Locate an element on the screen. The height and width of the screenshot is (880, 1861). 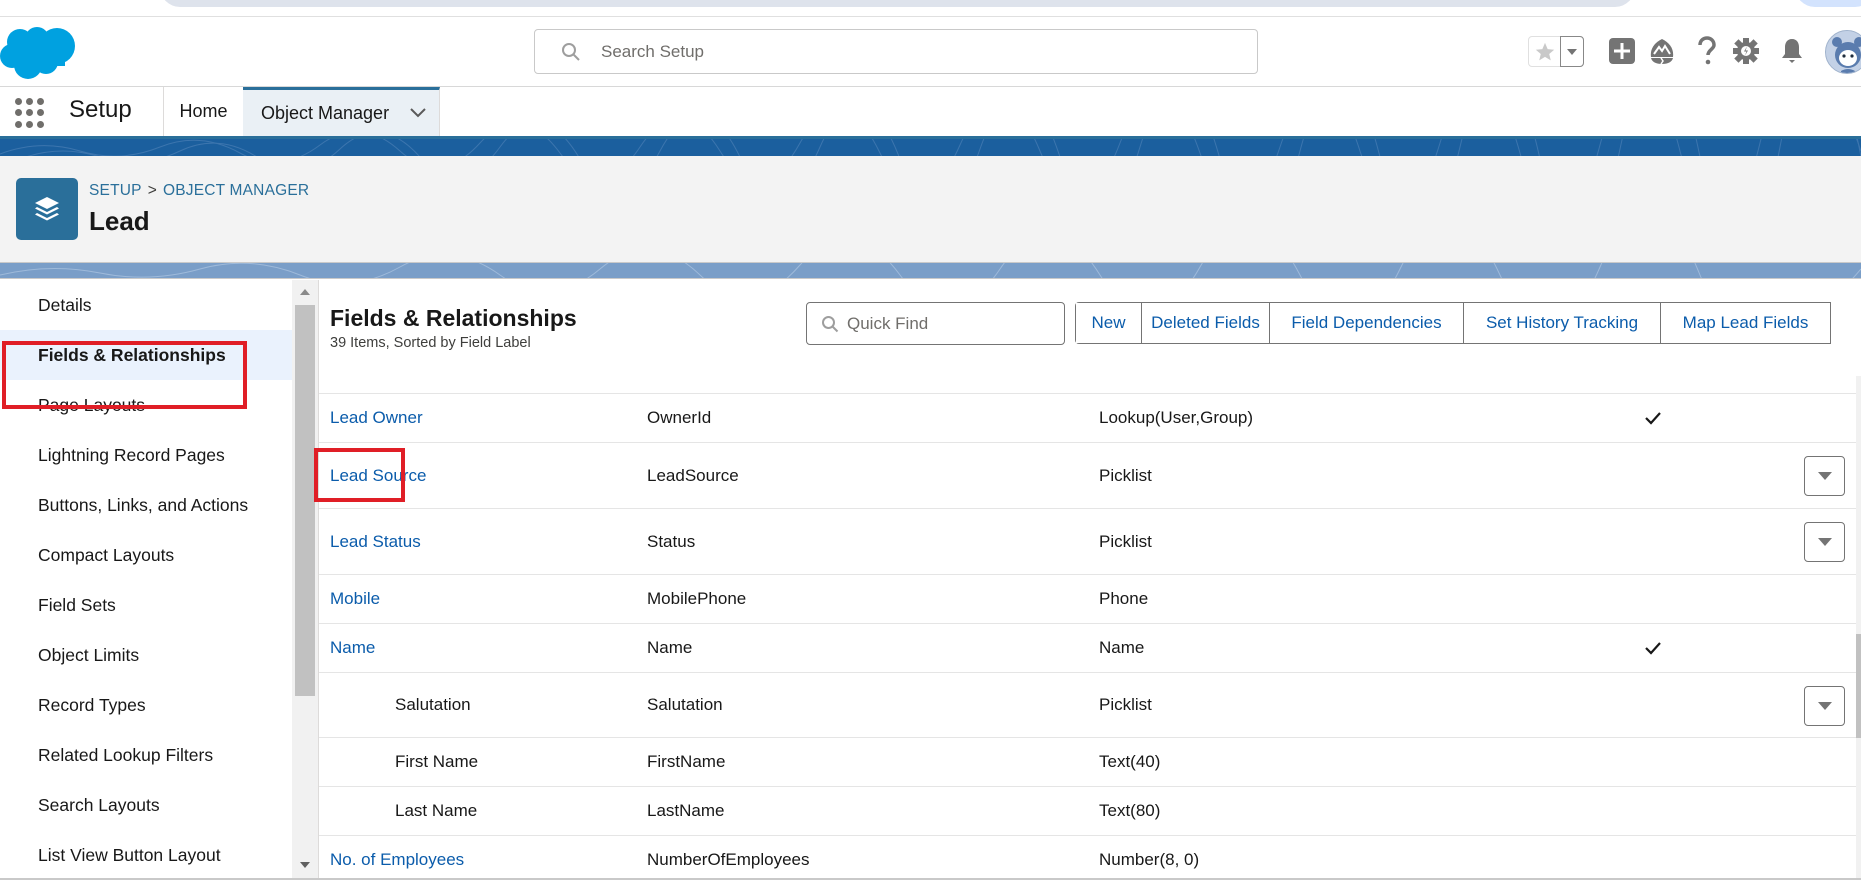
scroll-down-arrow-icon is located at coordinates (305, 865).